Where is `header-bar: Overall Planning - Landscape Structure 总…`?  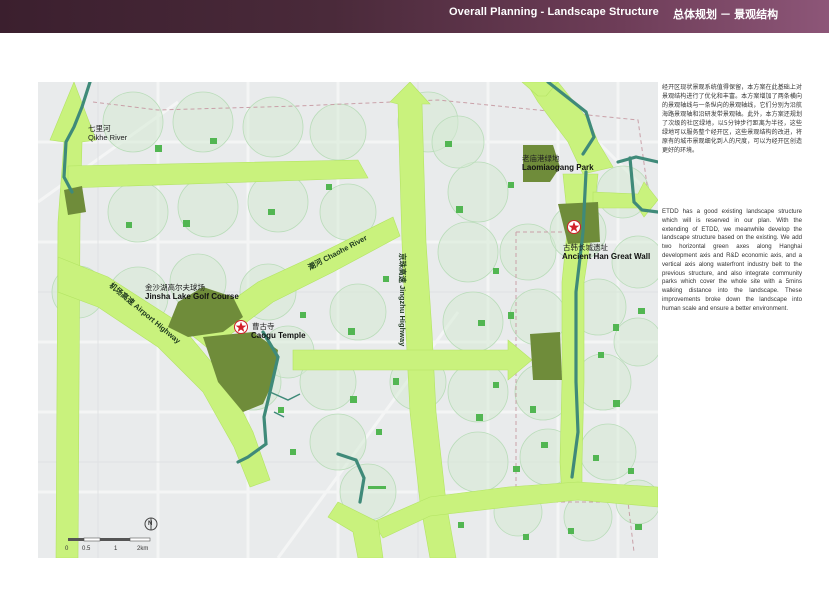
header-bar: Overall Planning - Landscape Structure 总… is located at coordinates (414, 16).